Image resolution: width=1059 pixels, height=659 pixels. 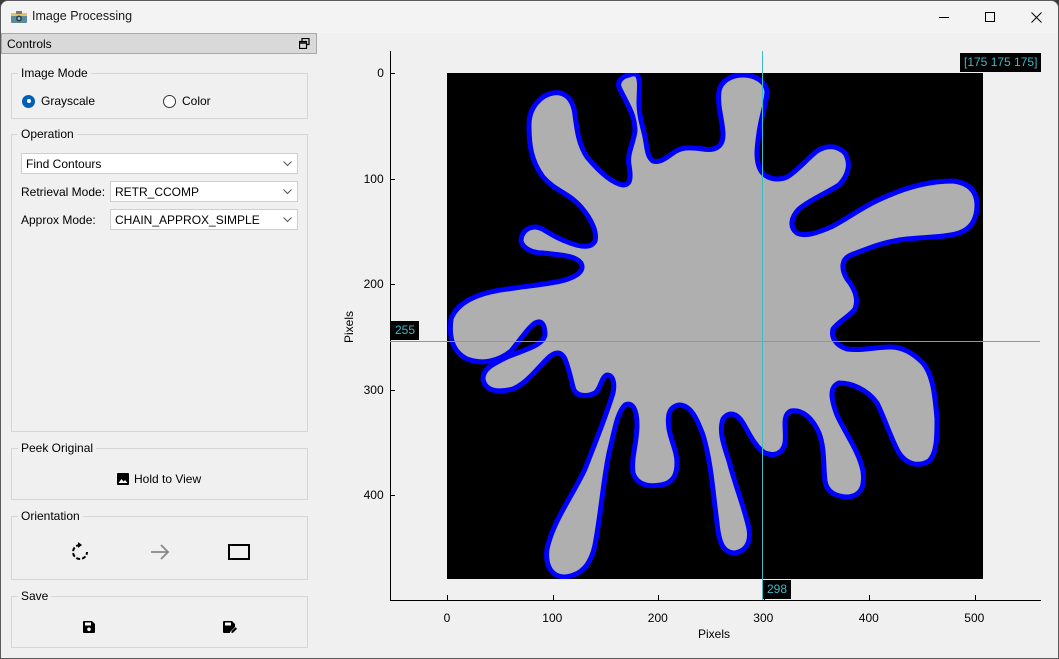 What do you see at coordinates (763, 618) in the screenshot?
I see `x-tick-label: 300` at bounding box center [763, 618].